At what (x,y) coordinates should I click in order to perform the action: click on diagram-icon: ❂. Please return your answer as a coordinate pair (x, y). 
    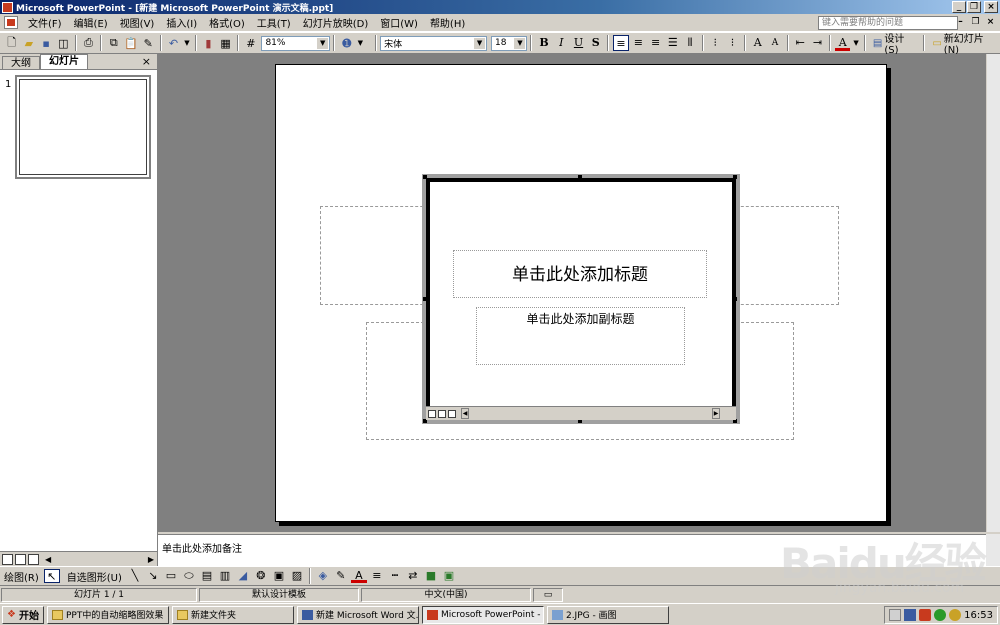
    Looking at the image, I should click on (261, 576).